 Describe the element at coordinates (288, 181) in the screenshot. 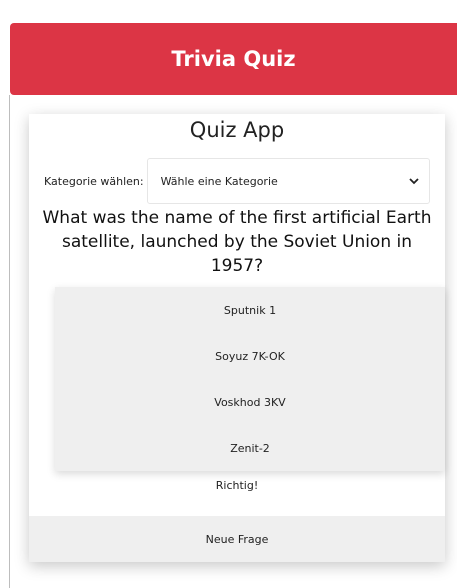

I see `category-select: Wähle eine Kategorie` at that location.